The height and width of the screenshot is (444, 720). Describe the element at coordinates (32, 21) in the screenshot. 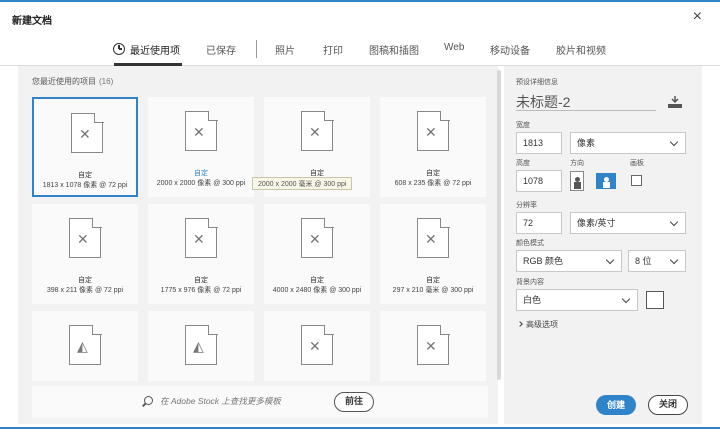

I see `dialog-title: 新建文档` at that location.